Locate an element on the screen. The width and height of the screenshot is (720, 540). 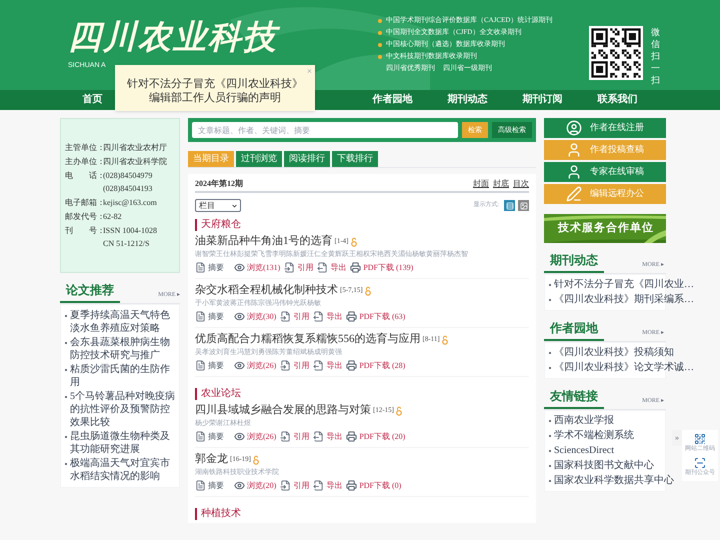
service-button: 作者在线注册 is located at coordinates (605, 128).